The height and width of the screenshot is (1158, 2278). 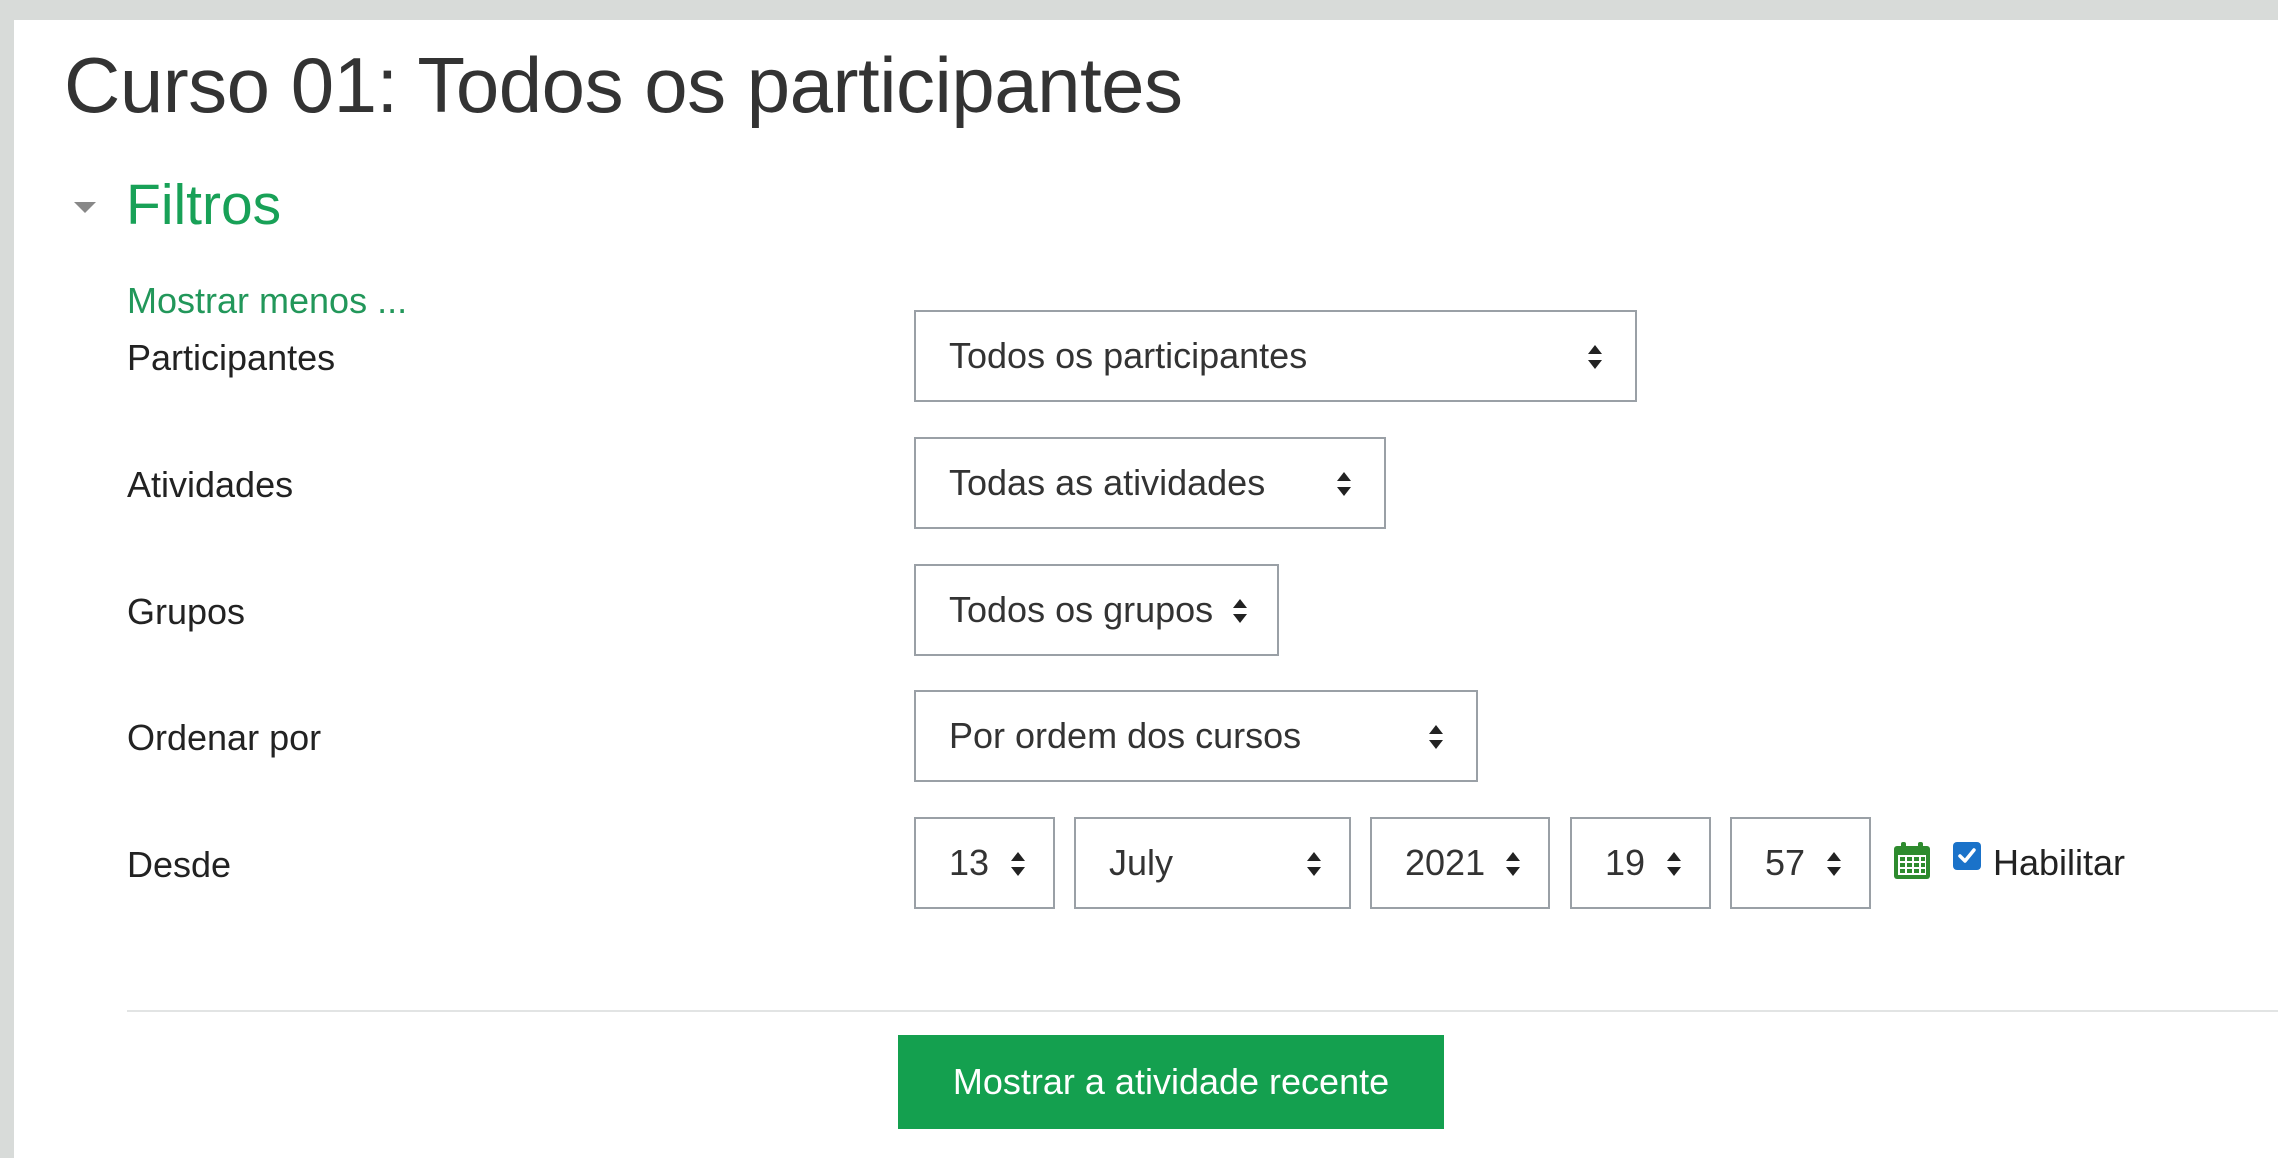 What do you see at coordinates (1141, 862) in the screenshot?
I see `month-select-value: July` at bounding box center [1141, 862].